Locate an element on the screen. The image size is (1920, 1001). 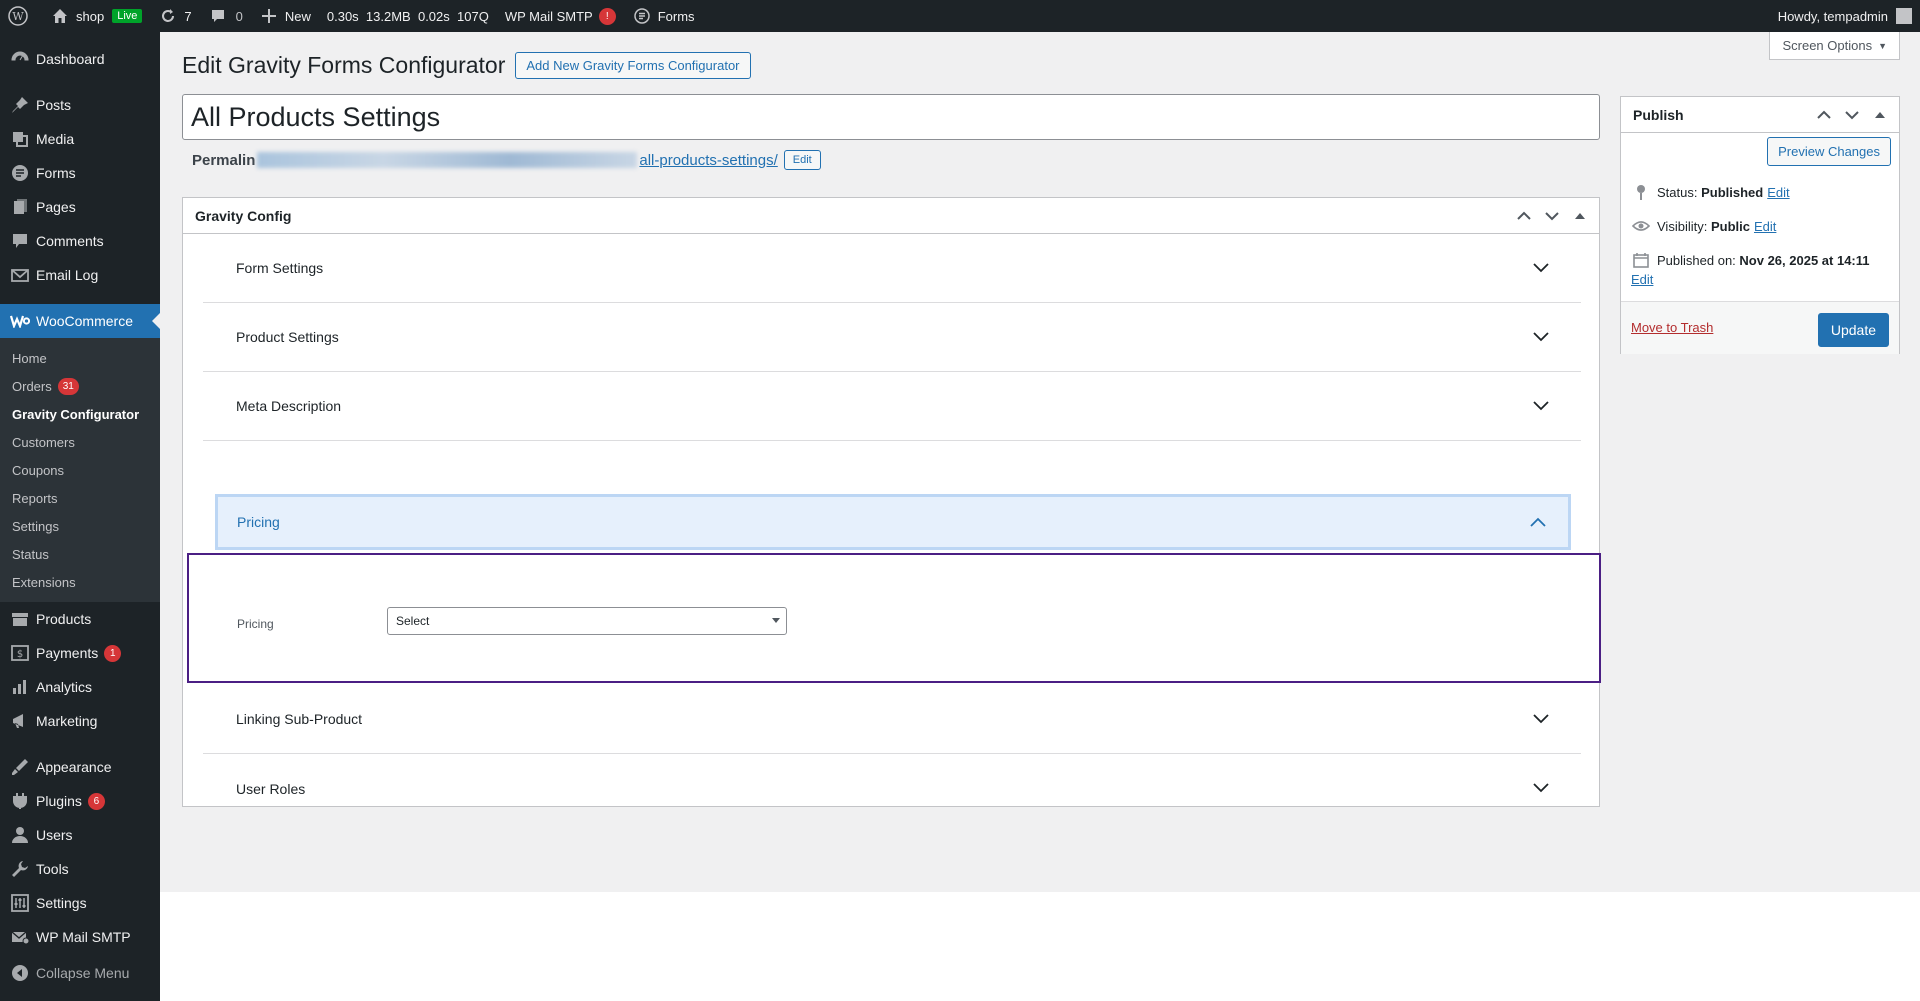
wp-mail-smtp-link: WP Mail SMTP ! is located at coordinates (560, 16).